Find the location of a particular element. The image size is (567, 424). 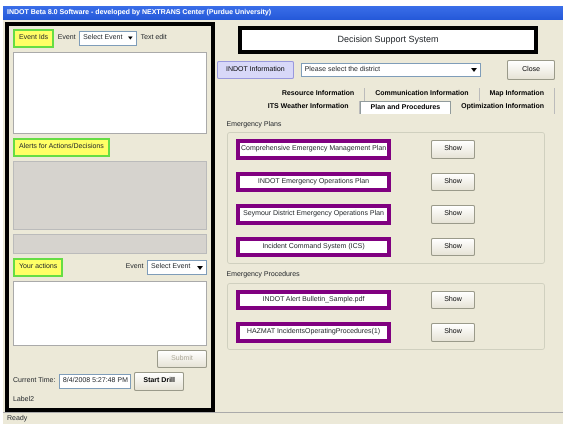

app-heading: Decision Support System is located at coordinates (388, 40).